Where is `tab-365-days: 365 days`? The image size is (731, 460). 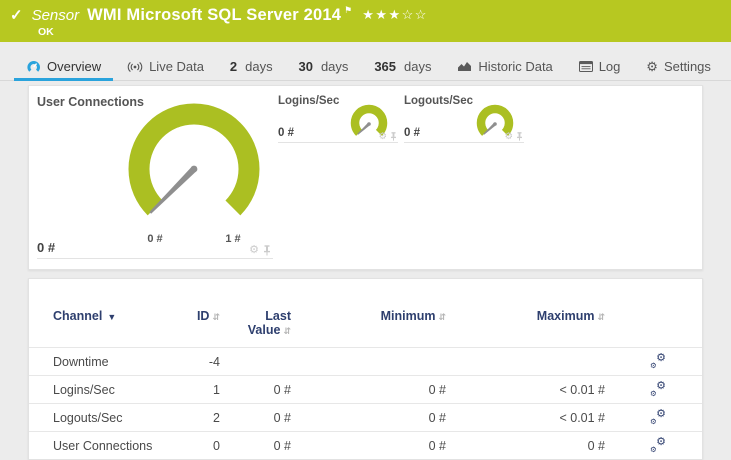 tab-365-days: 365 days is located at coordinates (402, 68).